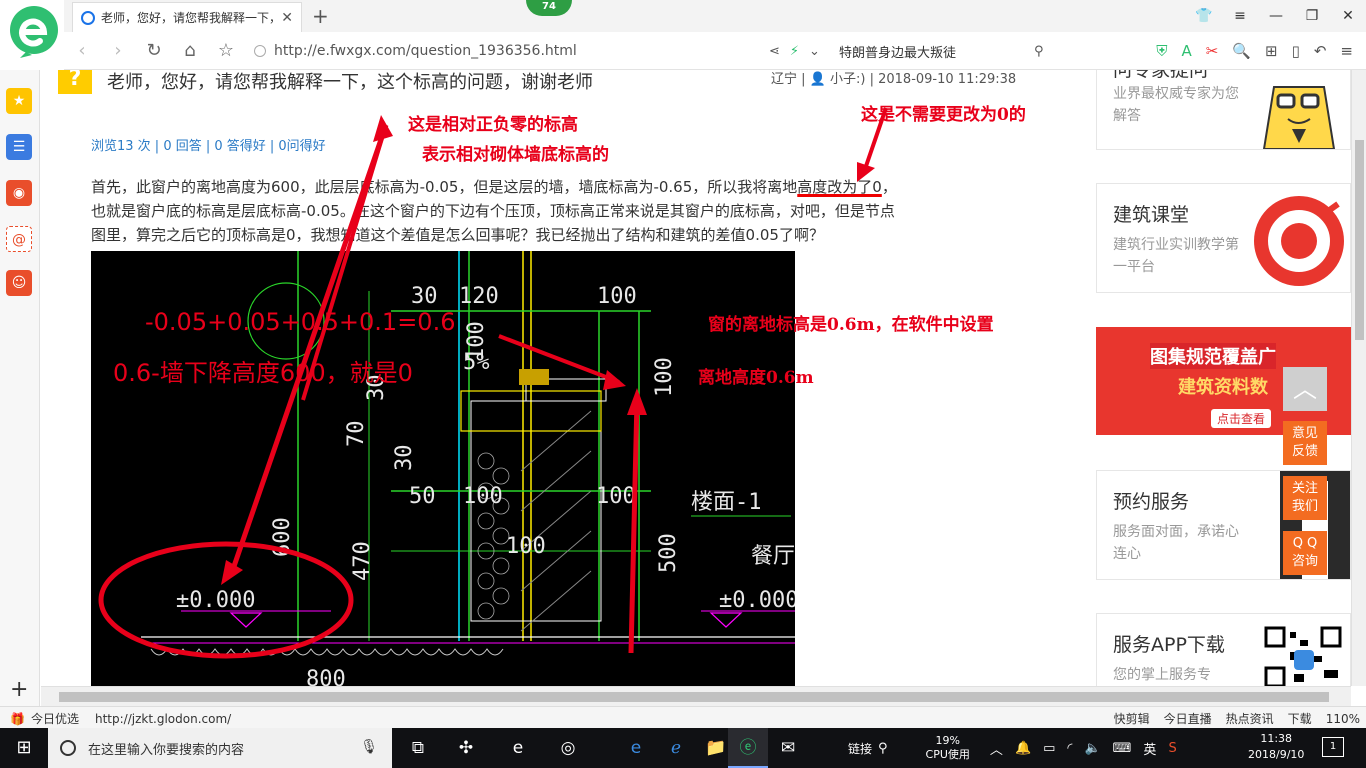  Describe the element at coordinates (1223, 649) in the screenshot. I see `card-app-download: 服务APP下载 您的掌上服务专` at that location.